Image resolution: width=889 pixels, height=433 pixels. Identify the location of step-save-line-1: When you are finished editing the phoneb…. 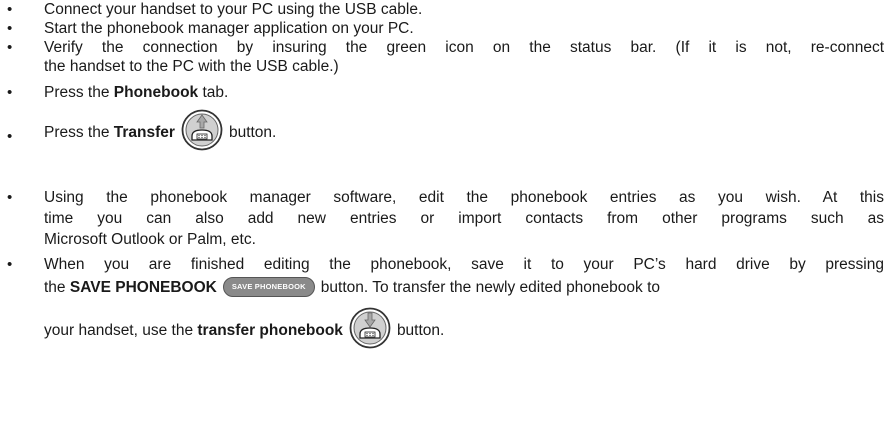
(464, 264).